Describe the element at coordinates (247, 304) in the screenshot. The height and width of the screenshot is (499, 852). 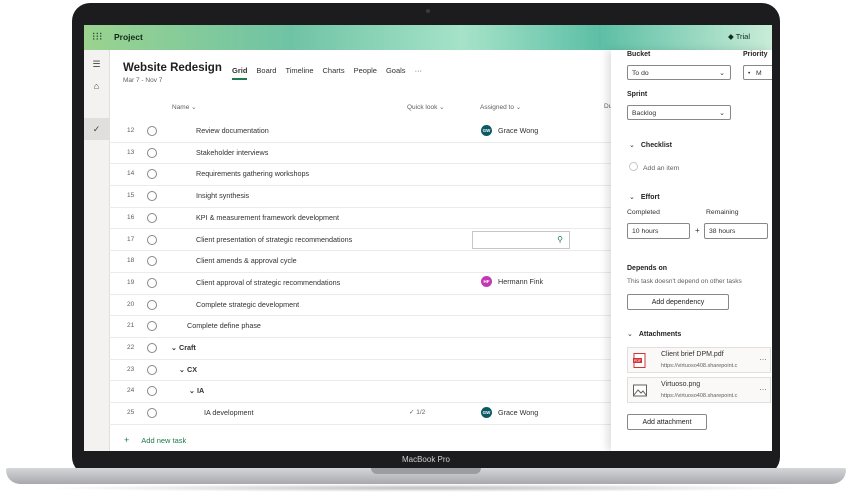
I see `task-name: Complete strategic development` at that location.